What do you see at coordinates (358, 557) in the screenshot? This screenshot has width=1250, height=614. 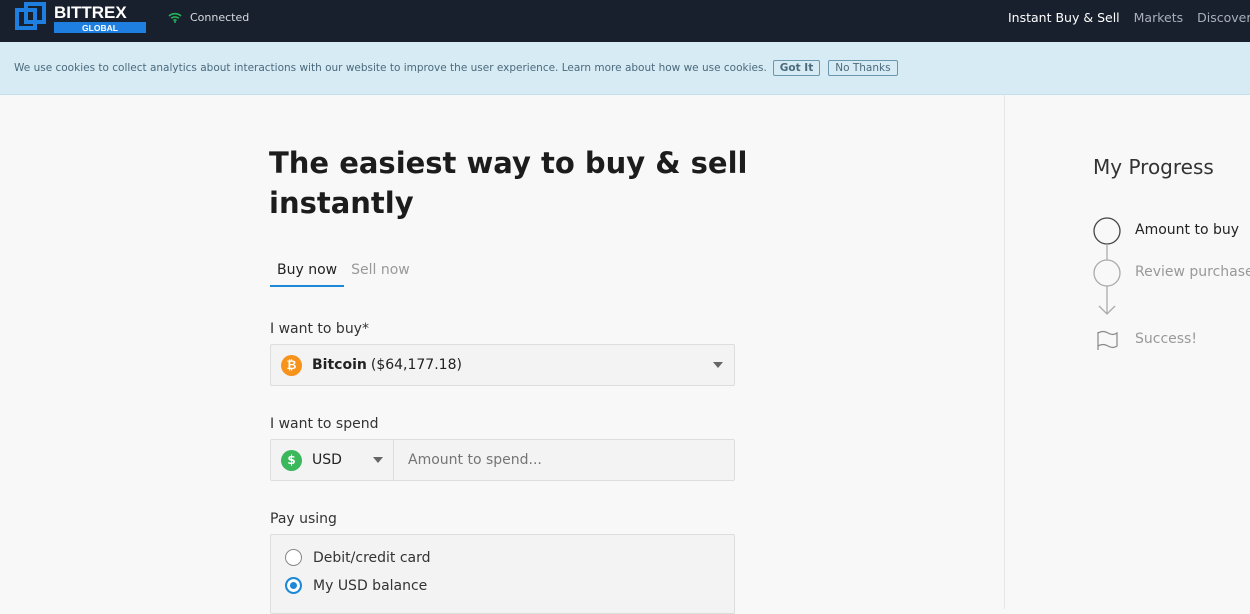 I see `pay-option-card: Debit/credit card` at bounding box center [358, 557].